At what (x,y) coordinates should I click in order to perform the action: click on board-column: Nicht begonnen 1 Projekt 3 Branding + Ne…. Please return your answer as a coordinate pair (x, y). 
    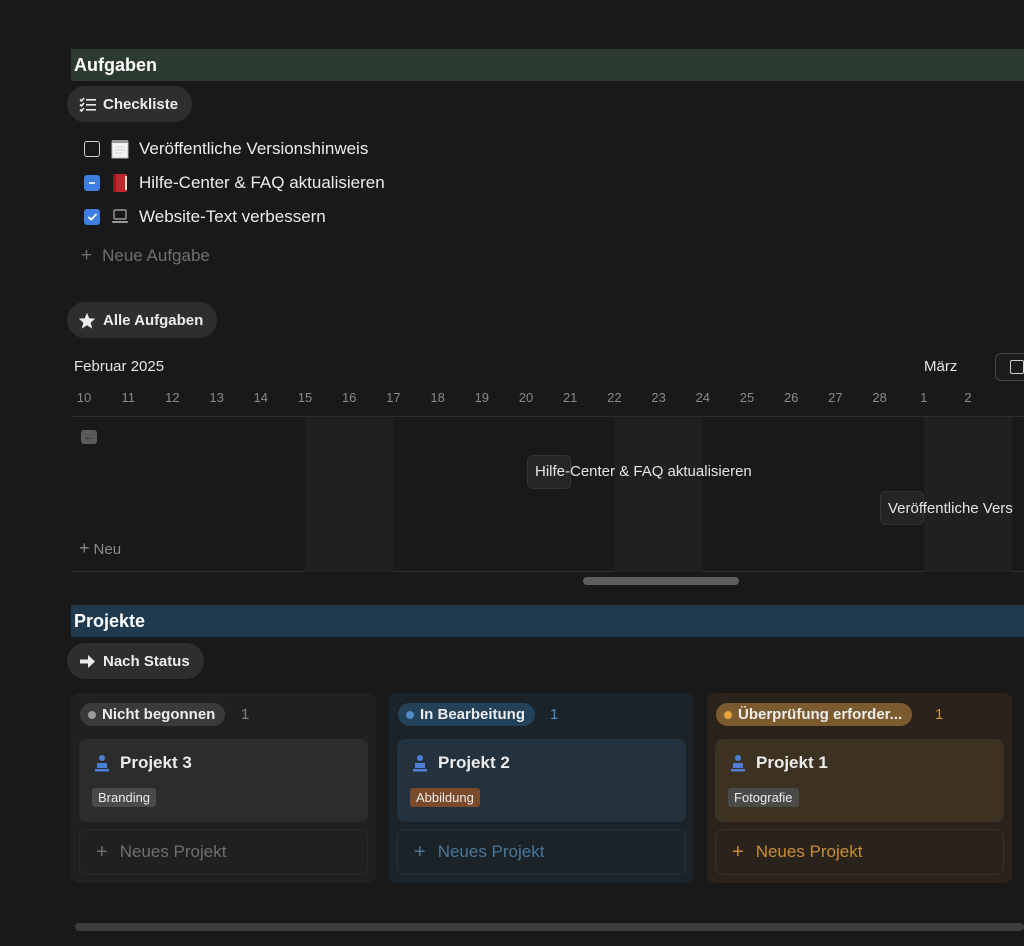
    Looking at the image, I should click on (223, 788).